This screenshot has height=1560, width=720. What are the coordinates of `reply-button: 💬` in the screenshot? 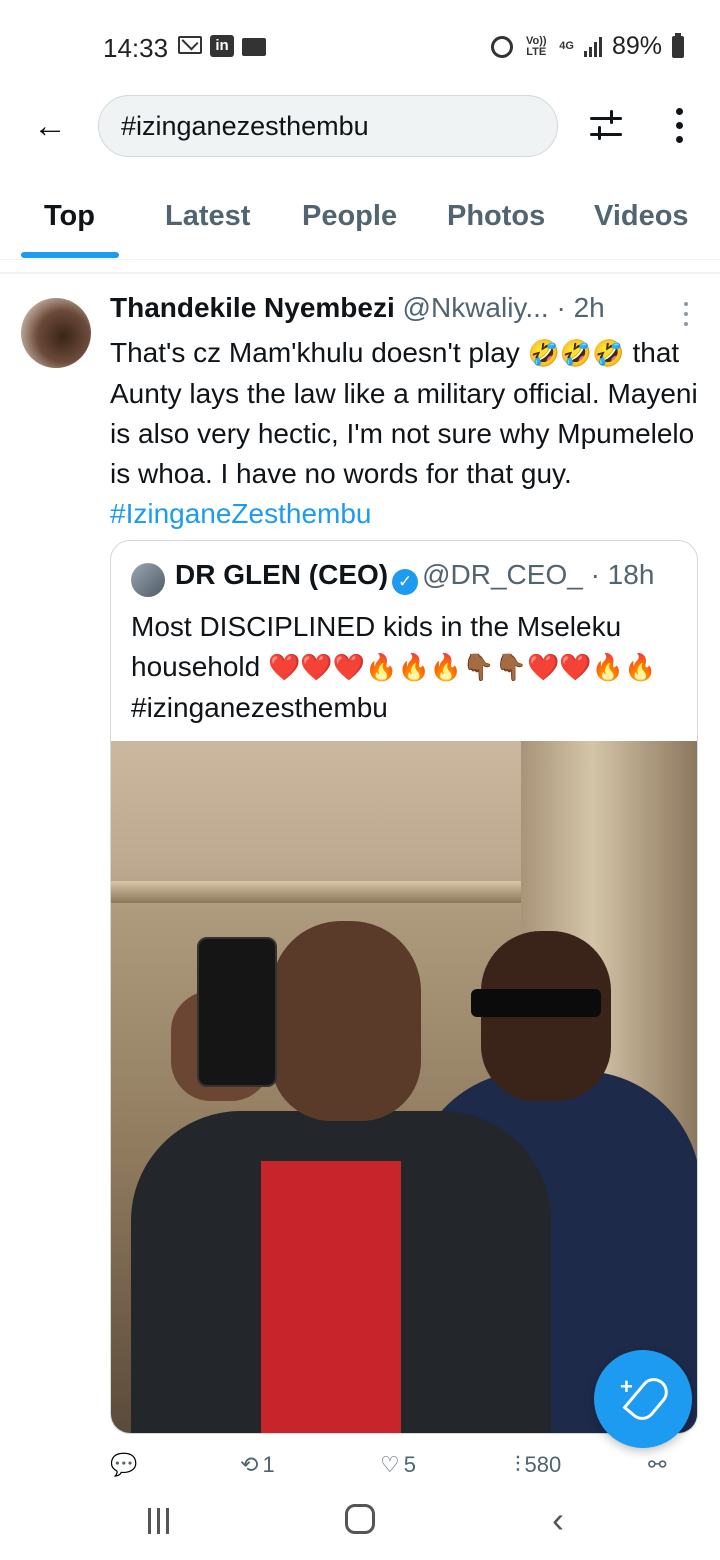 It's located at (125, 1465).